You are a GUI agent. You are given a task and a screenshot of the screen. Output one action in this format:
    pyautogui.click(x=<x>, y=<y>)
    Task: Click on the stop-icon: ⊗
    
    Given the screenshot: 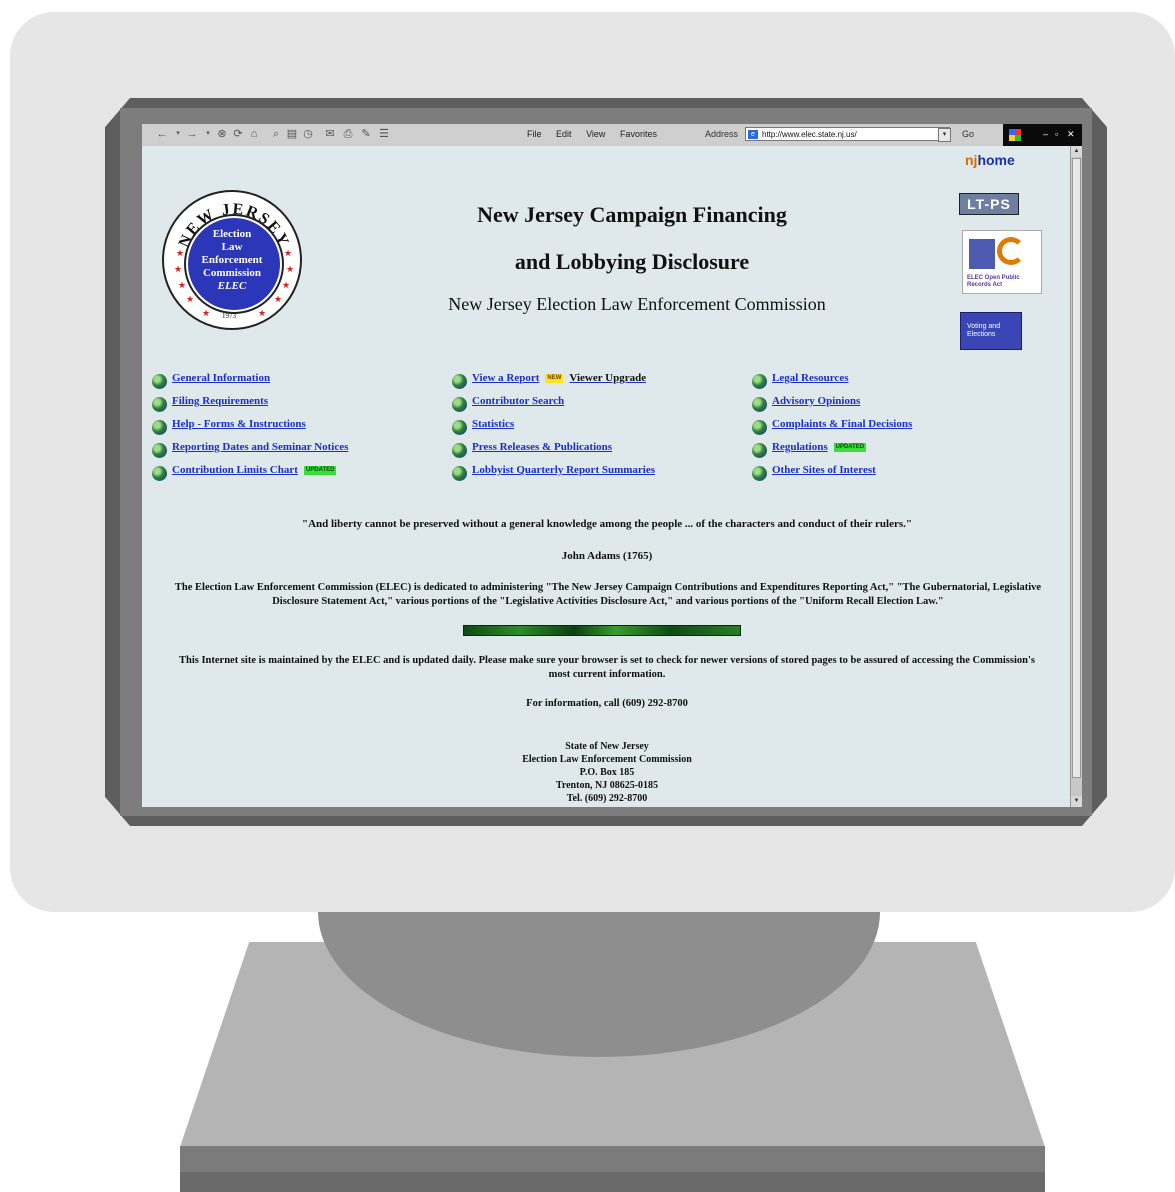 What is the action you would take?
    pyautogui.click(x=222, y=134)
    